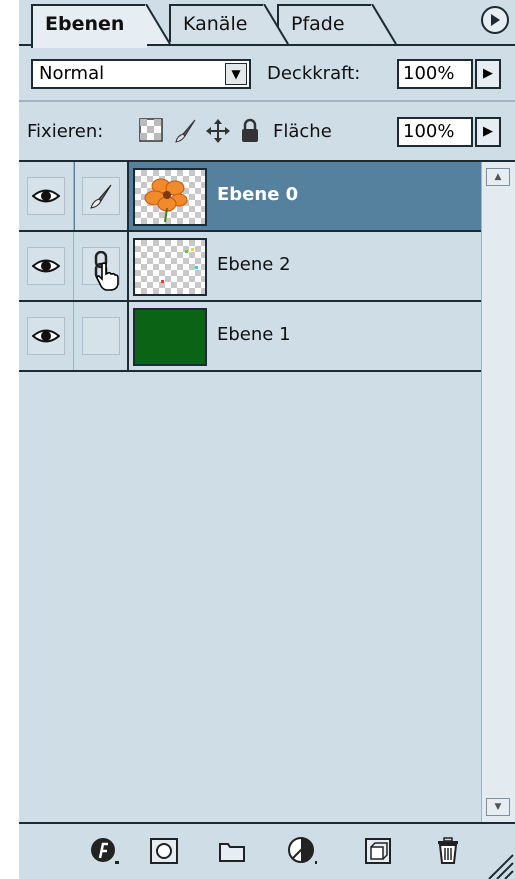  I want to click on scroll-up-button: ▲, so click(498, 177).